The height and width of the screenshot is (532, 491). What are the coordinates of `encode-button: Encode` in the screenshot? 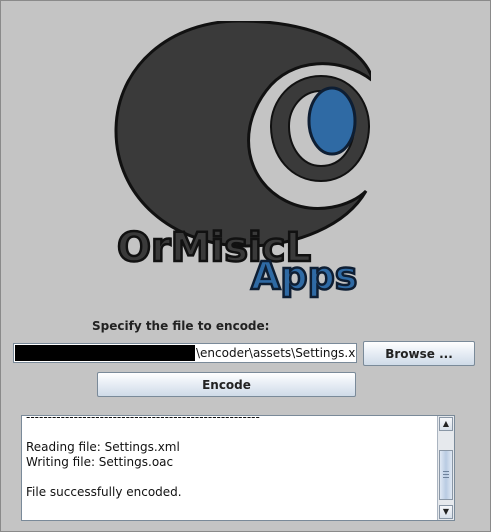 It's located at (226, 384).